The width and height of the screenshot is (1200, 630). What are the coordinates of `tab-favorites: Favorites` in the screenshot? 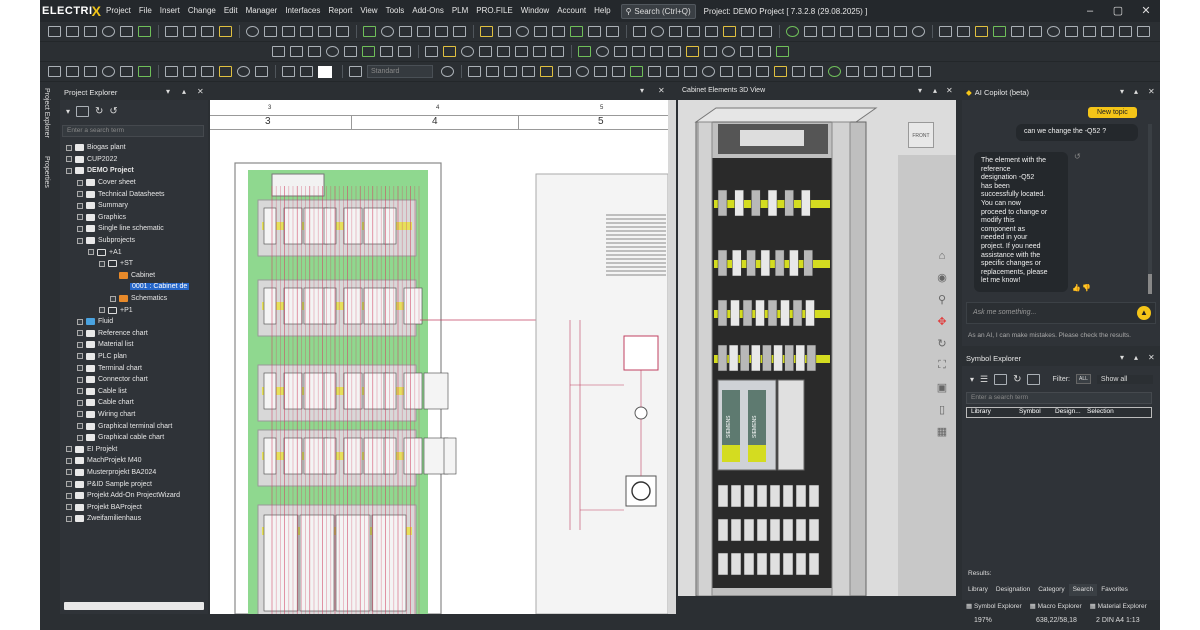 It's located at (1114, 590).